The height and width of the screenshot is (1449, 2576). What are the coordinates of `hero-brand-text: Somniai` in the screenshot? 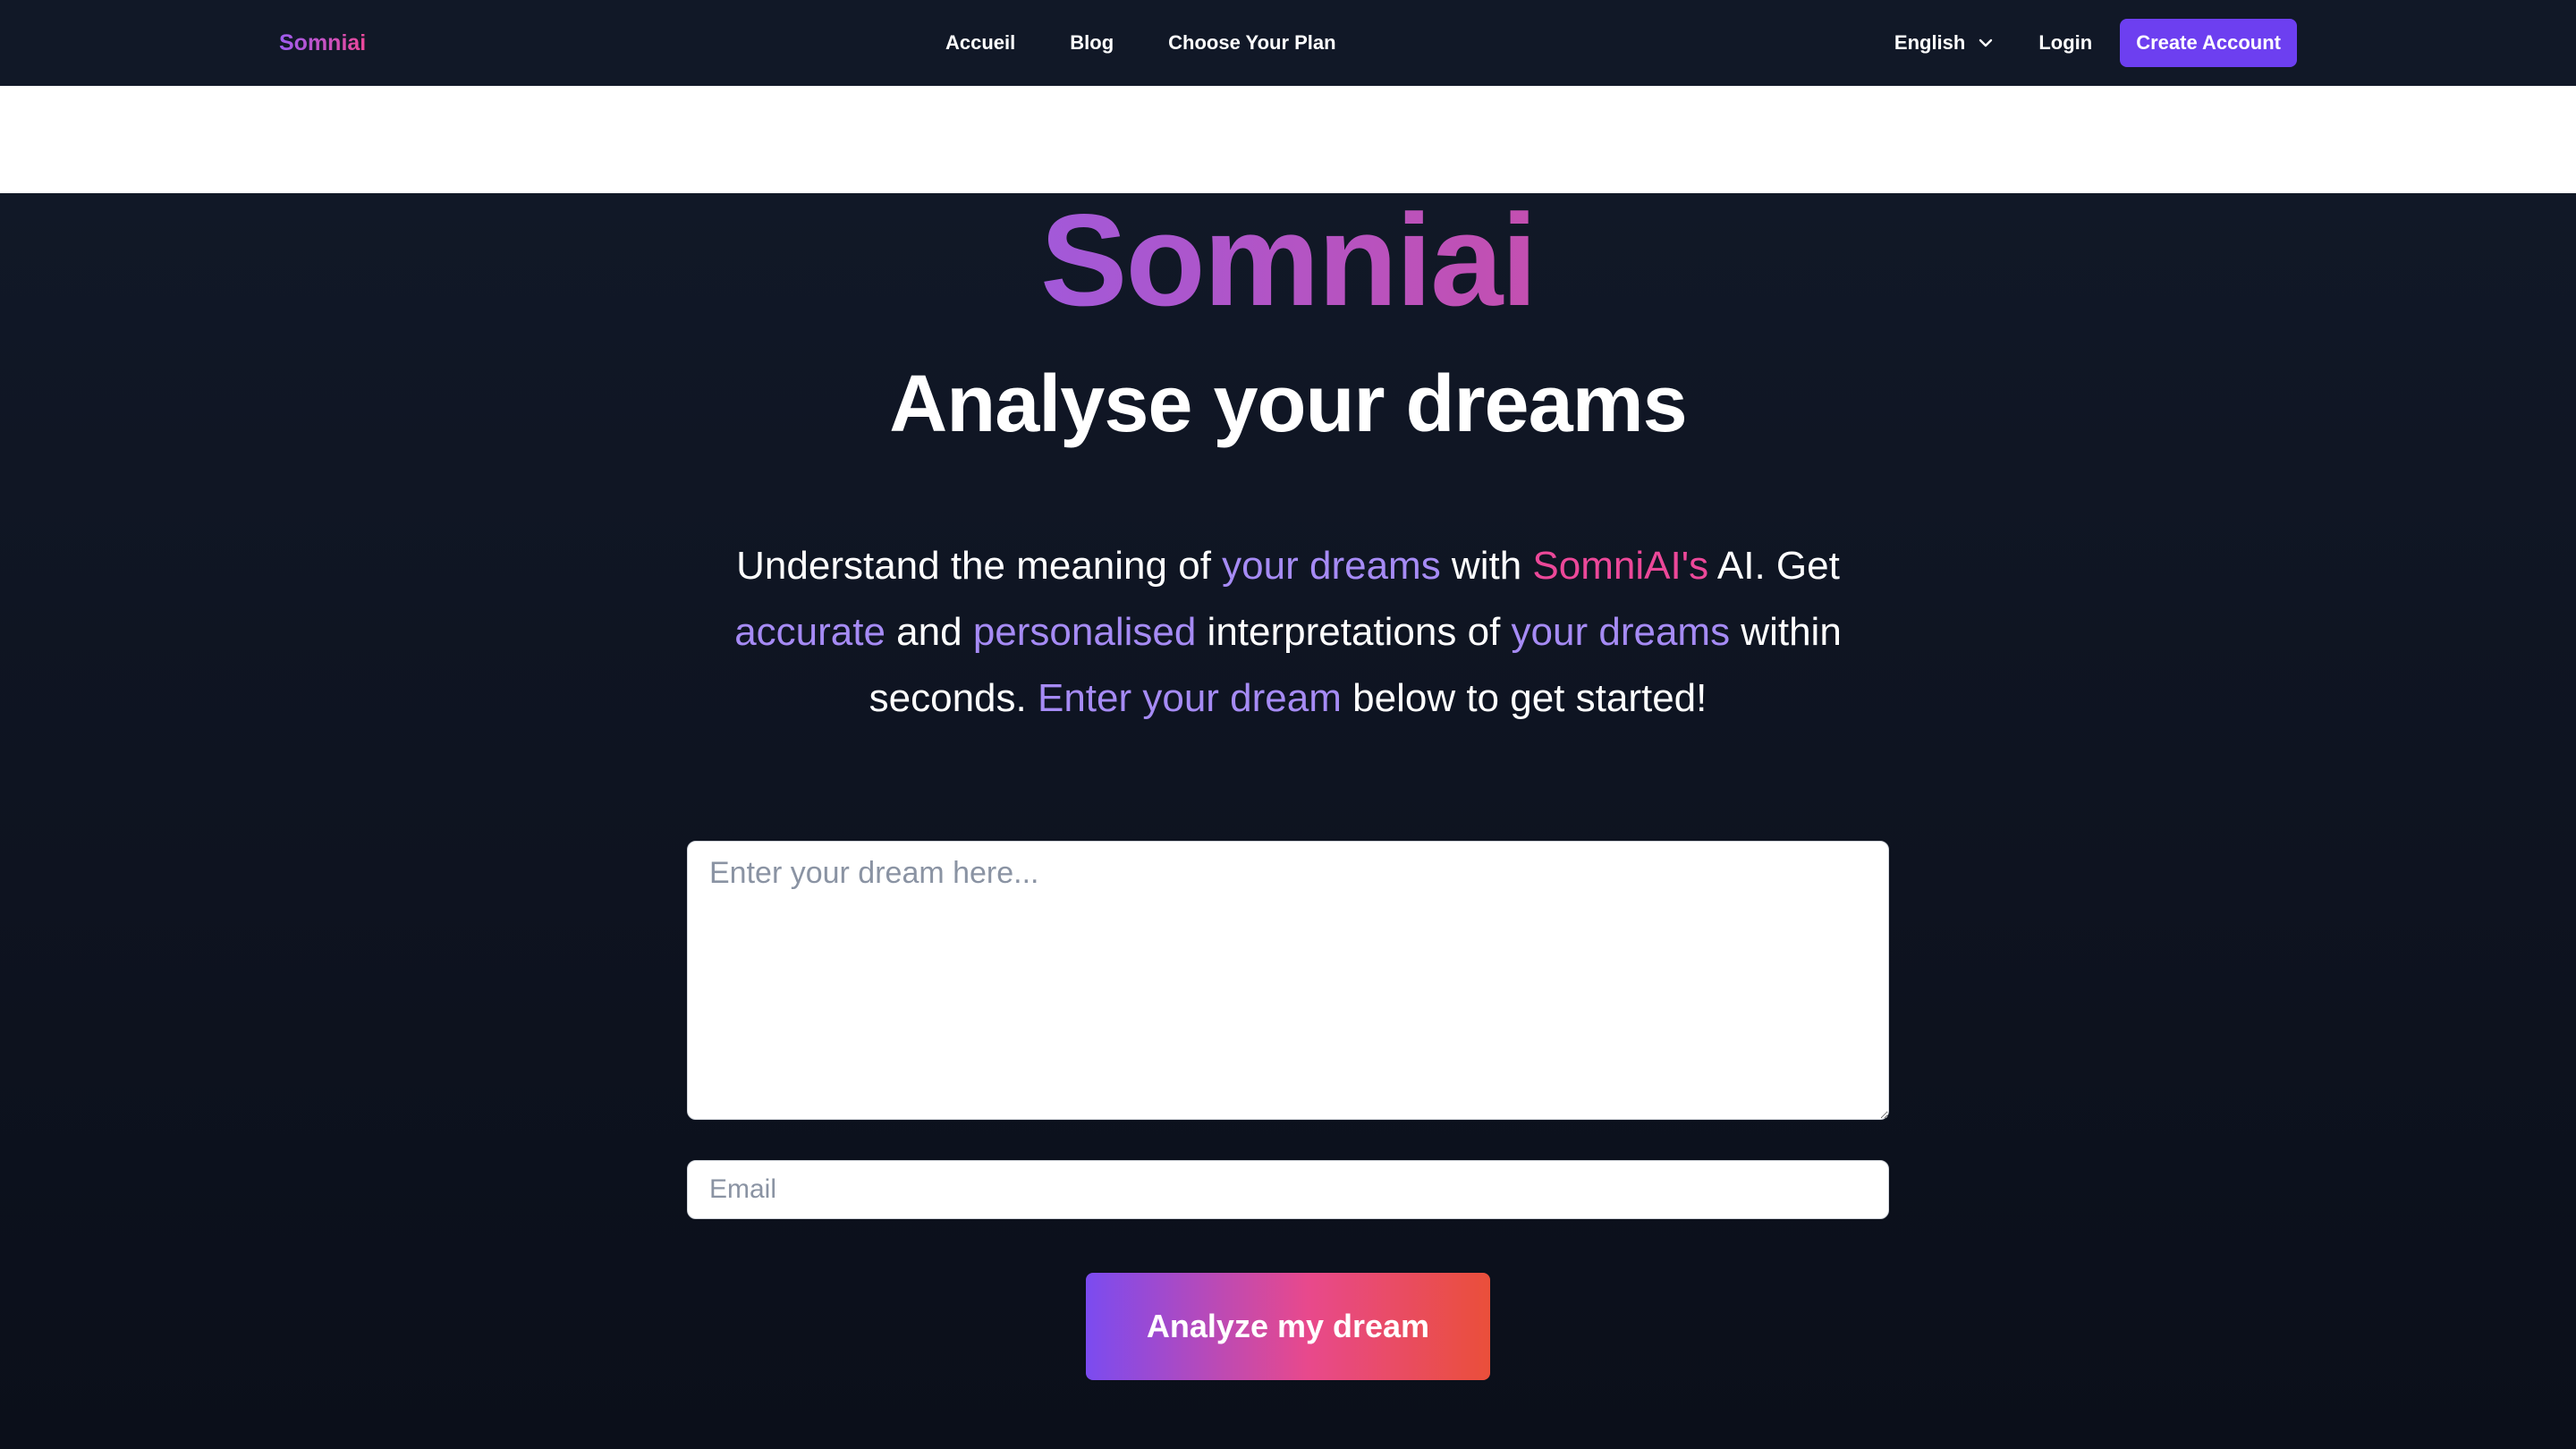 It's located at (1289, 260).